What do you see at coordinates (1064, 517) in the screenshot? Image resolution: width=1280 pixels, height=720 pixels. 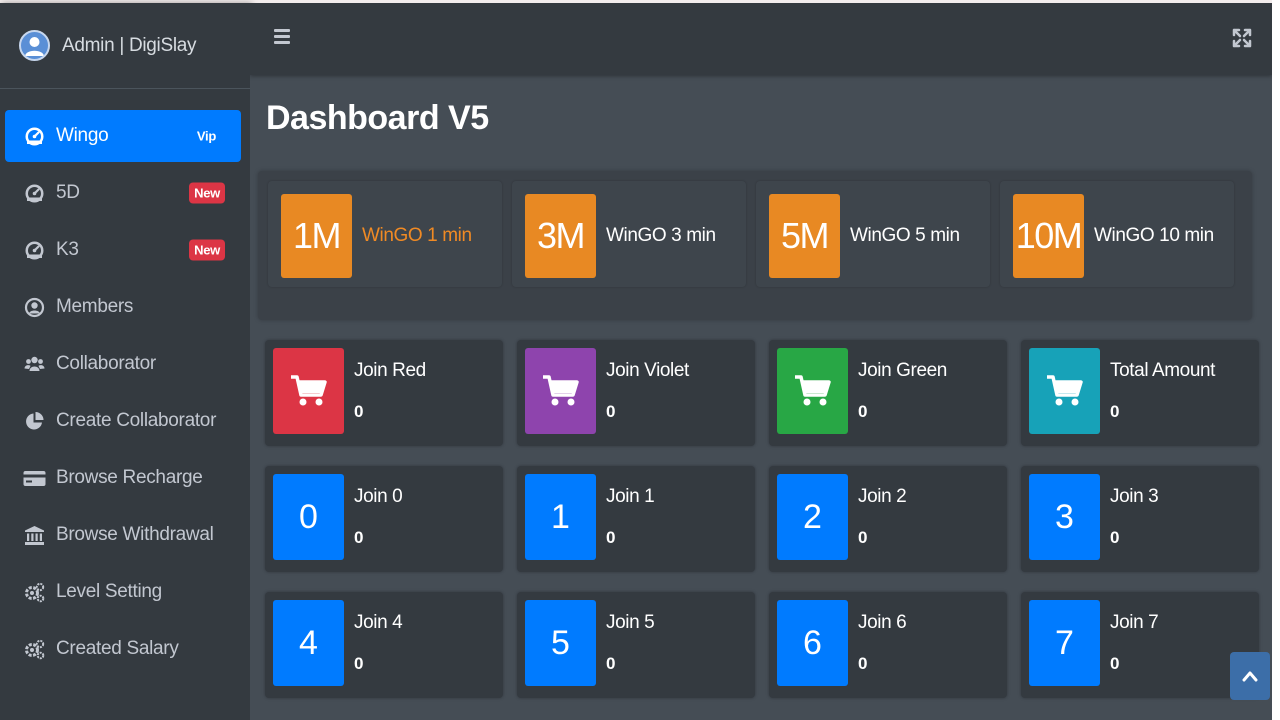 I see `number-badge: 3` at bounding box center [1064, 517].